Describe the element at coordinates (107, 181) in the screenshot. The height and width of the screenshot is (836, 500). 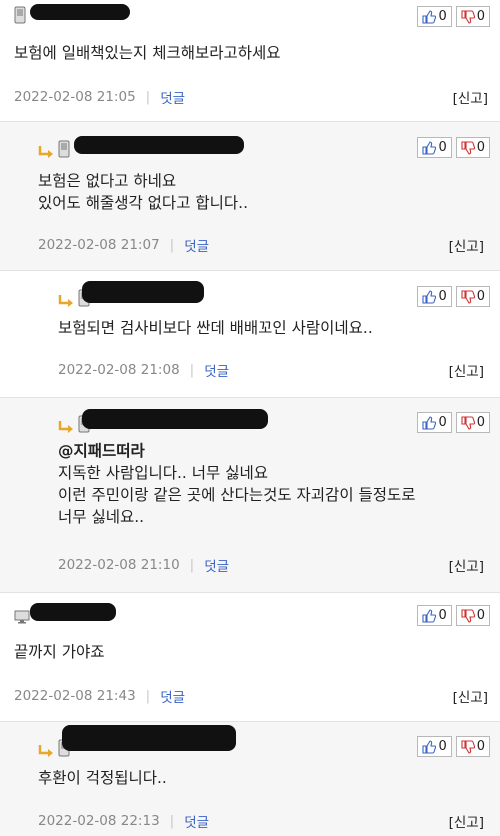
I see `comment-line: 보험은 없다고 하네요` at that location.